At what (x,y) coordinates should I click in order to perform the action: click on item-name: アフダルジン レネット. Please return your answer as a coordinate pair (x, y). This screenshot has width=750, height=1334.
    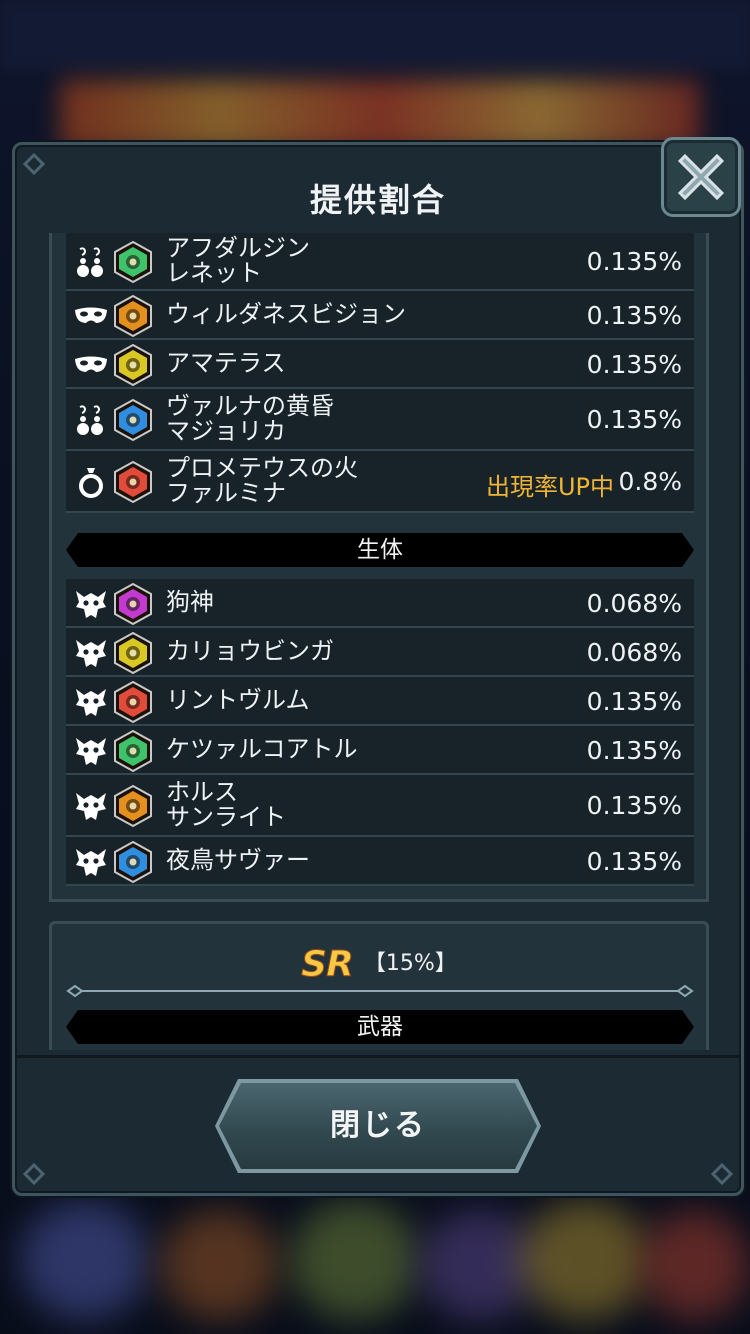
    Looking at the image, I should click on (238, 260).